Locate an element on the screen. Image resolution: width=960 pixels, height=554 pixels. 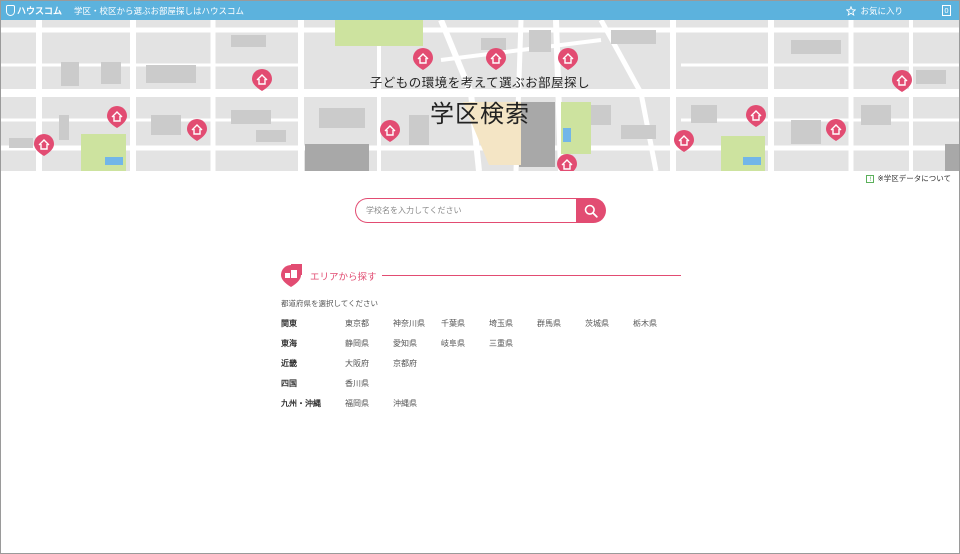
prefecture-link: 福岡県 is located at coordinates (369, 403).